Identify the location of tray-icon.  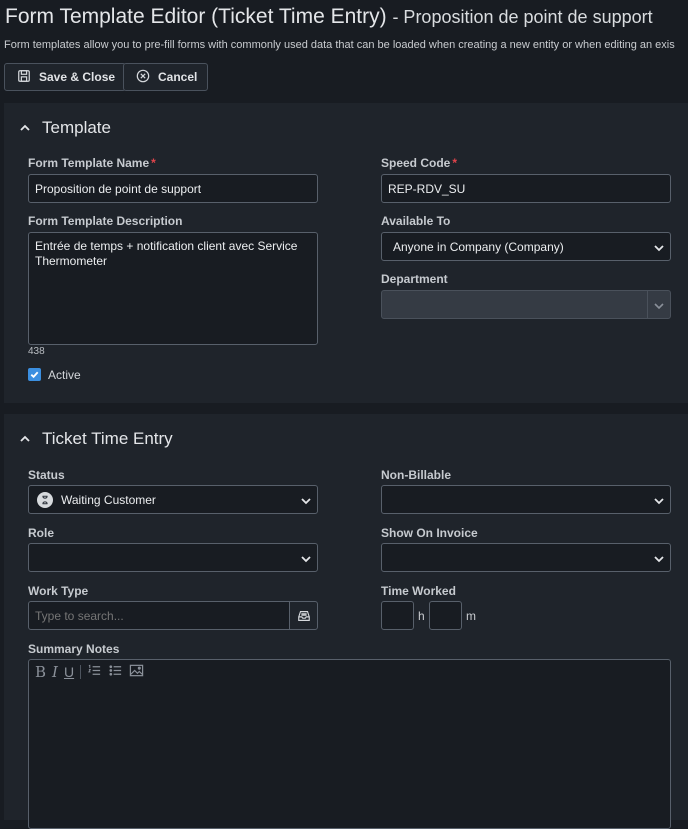
(303, 615).